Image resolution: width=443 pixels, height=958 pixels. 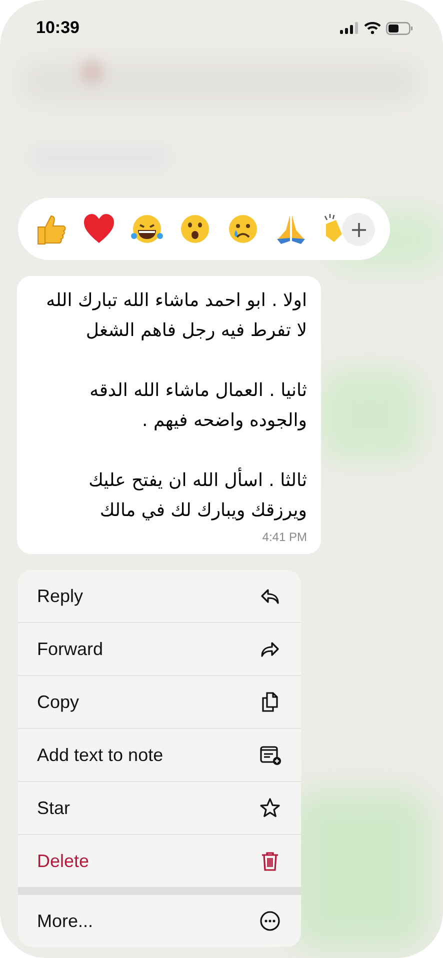 I want to click on message-text: اولا . ابو احمد ماشاء الله تبارك الله لا تفرط فيه رجل فاهم الشغل ثانيا . العمال ماشاء الله الدقه والجوده واضحه فيهم . ثالثا . اسأل الله ان يفتح عليك ويرزقك ويبارك لك في مالك, so click(x=176, y=406).